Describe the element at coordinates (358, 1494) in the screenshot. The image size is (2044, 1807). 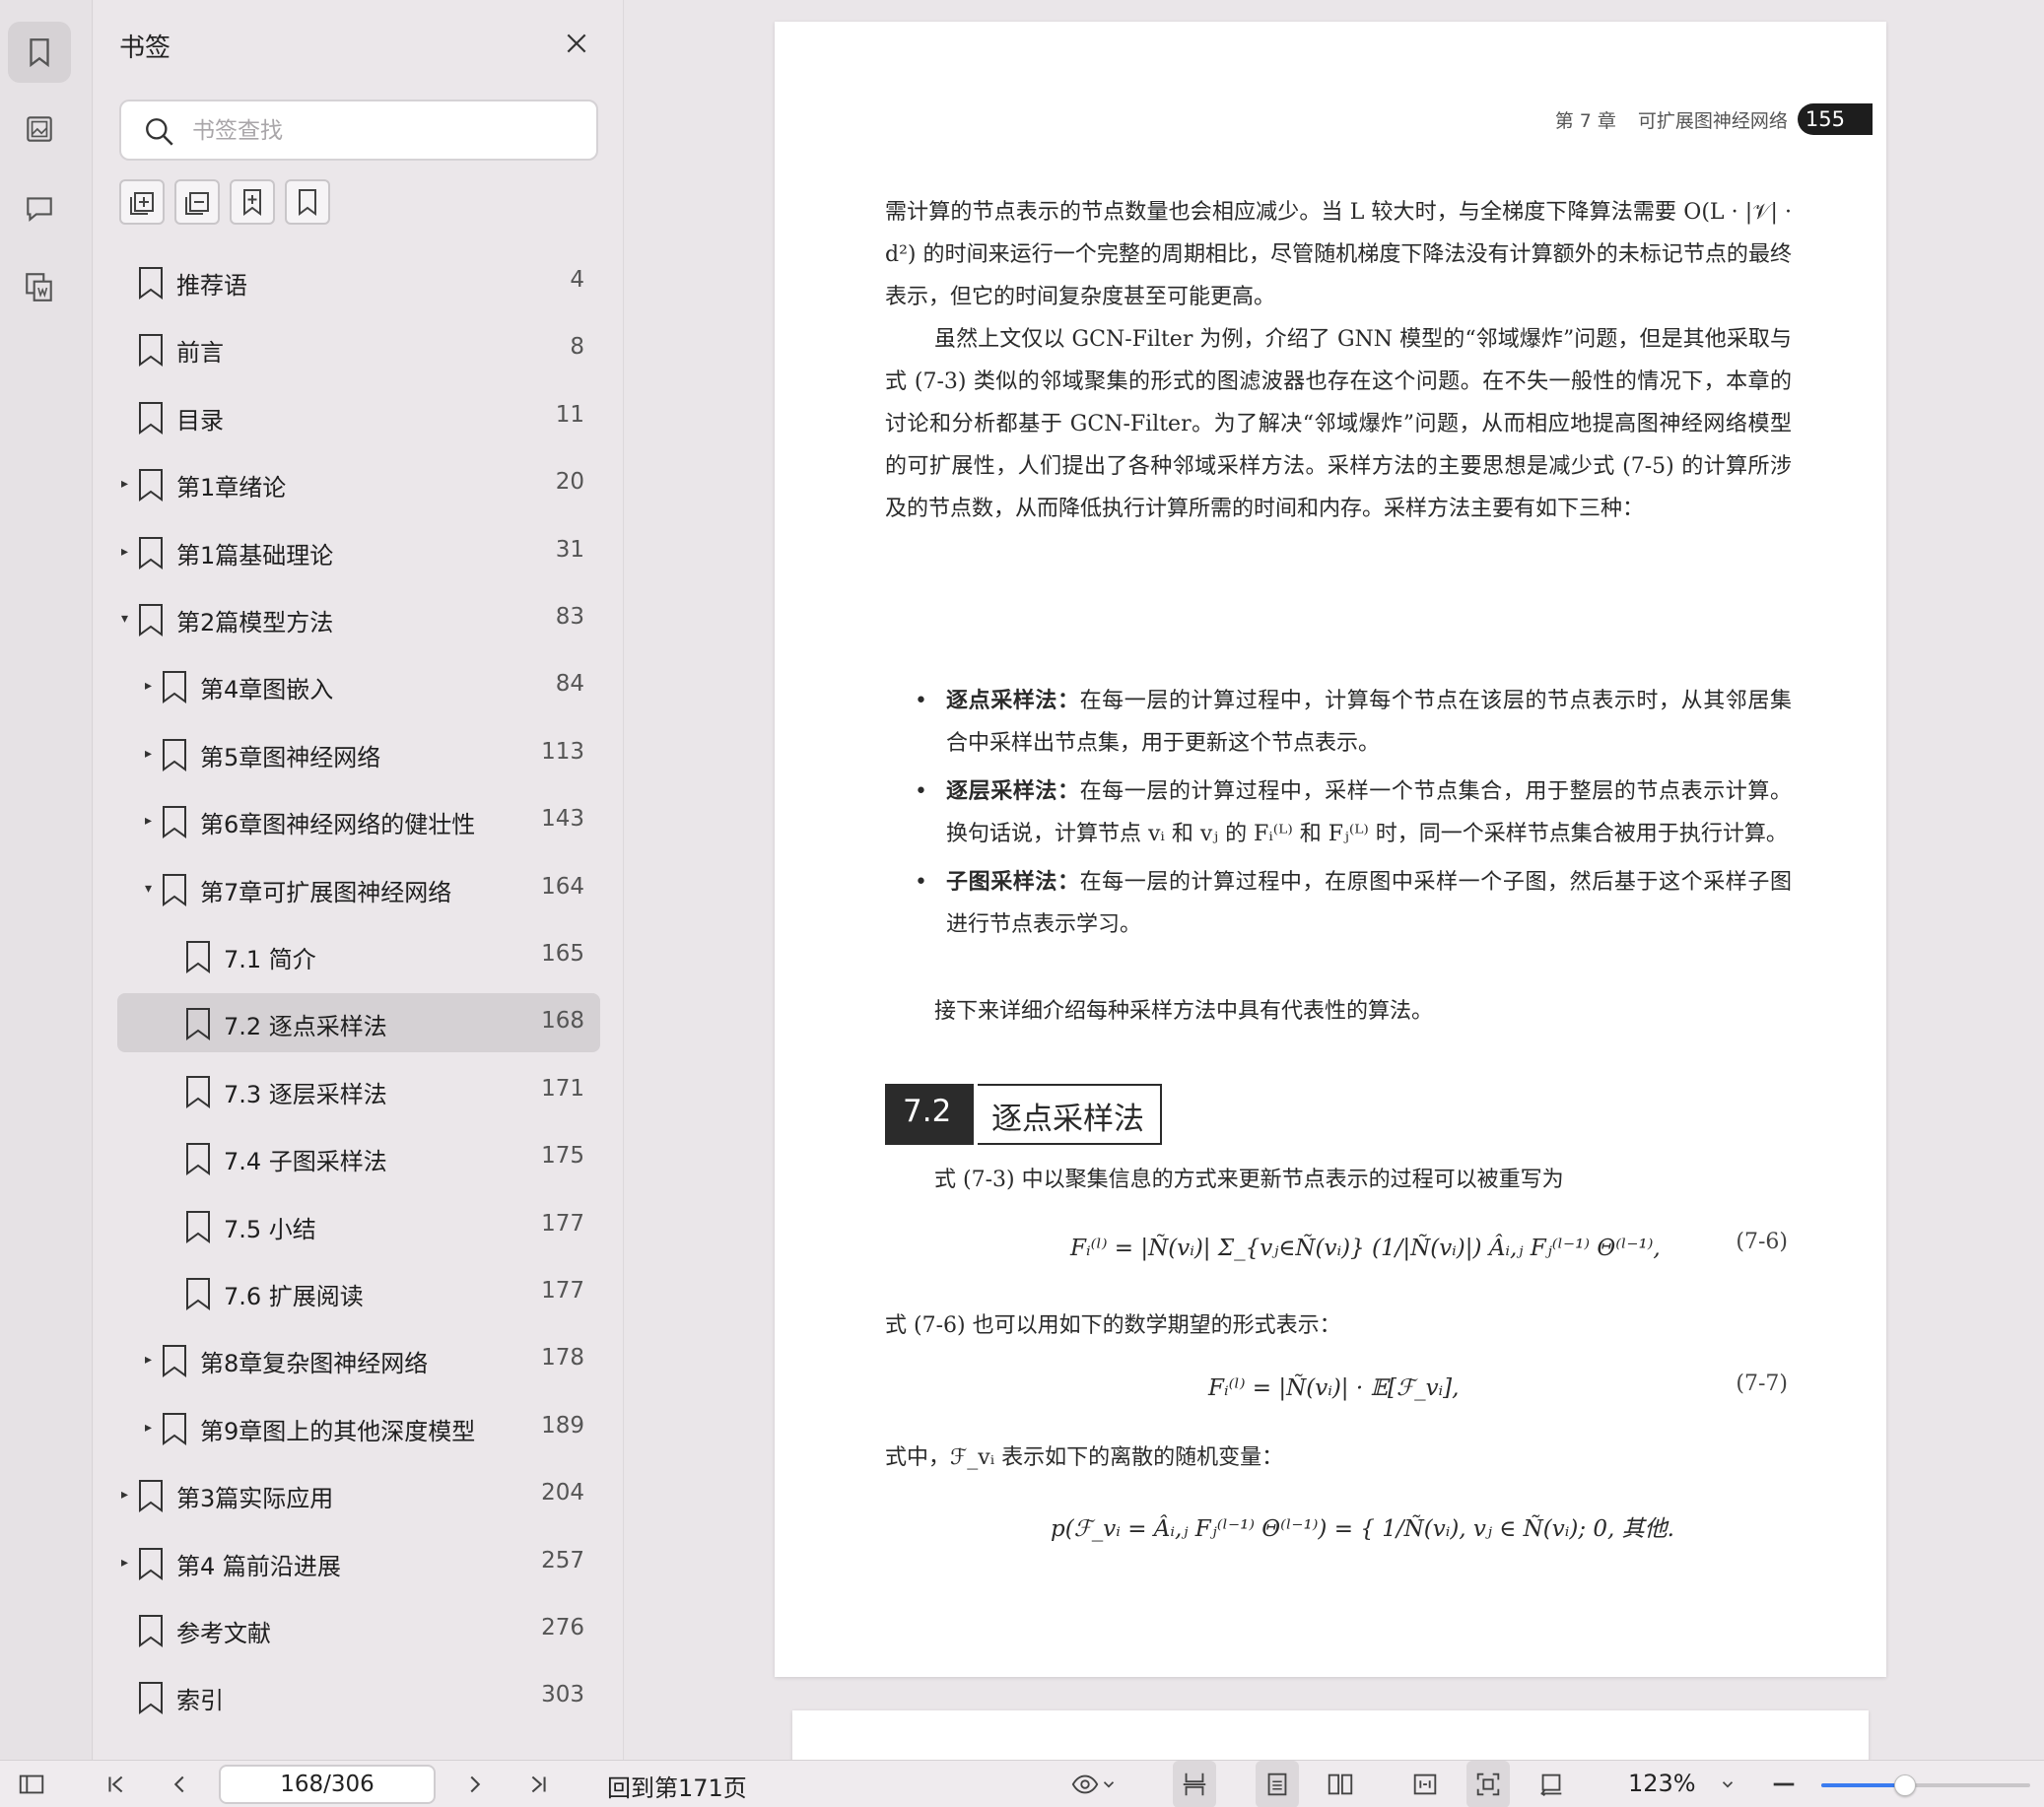
I see `bookmark-item: ▸ 第3篇实际应用 204` at that location.